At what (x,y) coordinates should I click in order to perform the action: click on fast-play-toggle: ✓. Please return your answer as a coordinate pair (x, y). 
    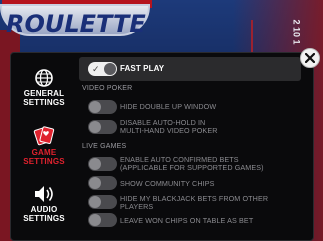
    Looking at the image, I should click on (102, 69).